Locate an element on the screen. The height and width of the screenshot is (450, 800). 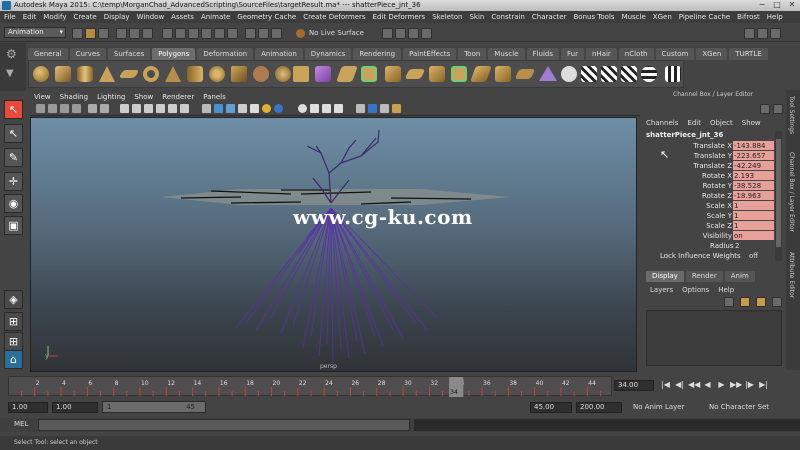
uv-editor-icon is located at coordinates (673, 74).